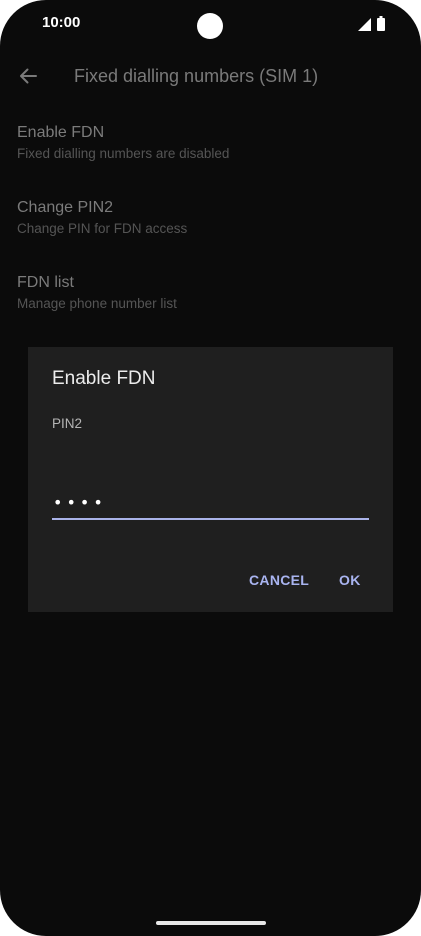  I want to click on cancel-button: CANCEL, so click(279, 580).